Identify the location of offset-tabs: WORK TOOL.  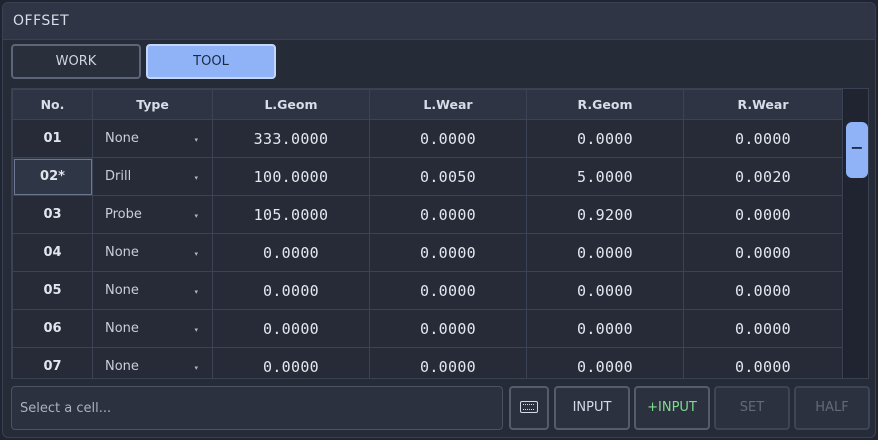
(143, 62).